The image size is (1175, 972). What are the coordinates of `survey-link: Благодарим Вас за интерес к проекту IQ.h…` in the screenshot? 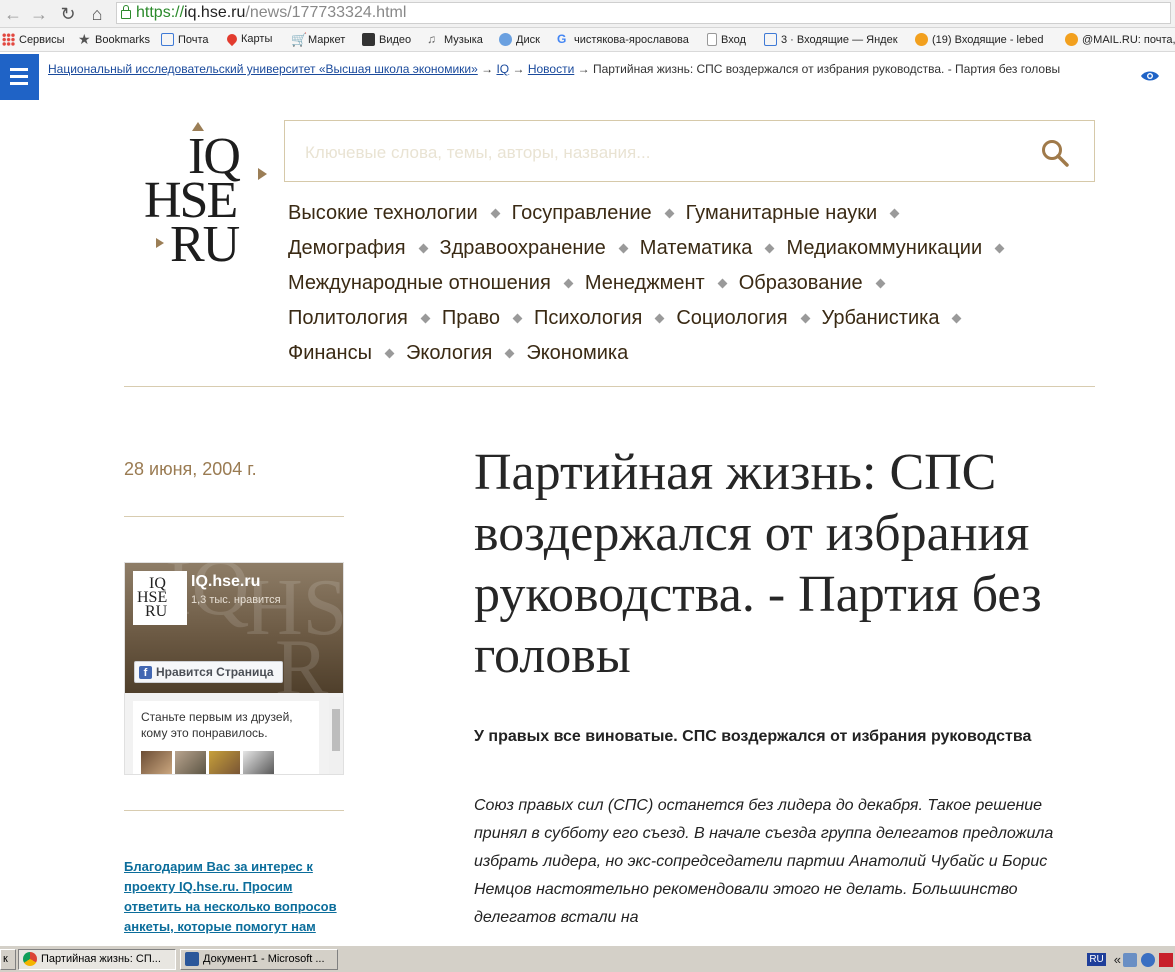 It's located at (236, 897).